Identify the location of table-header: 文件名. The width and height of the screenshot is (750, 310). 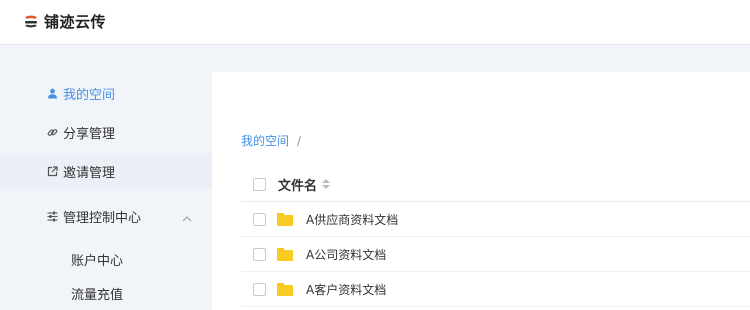
(495, 184).